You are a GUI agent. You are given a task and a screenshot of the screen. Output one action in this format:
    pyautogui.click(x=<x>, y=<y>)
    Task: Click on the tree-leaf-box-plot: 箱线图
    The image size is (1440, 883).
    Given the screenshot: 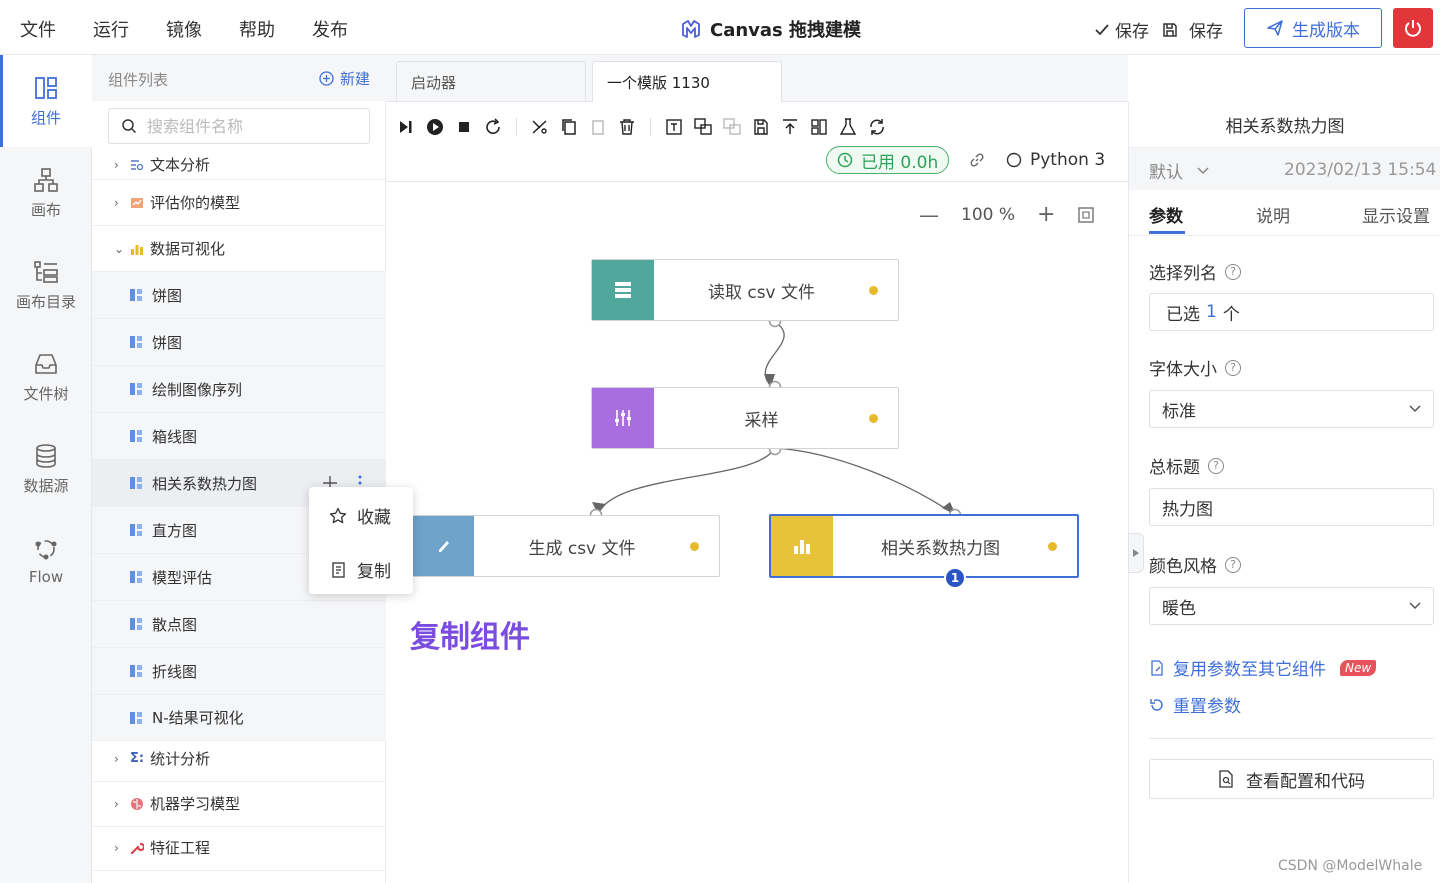 What is the action you would take?
    pyautogui.click(x=239, y=436)
    